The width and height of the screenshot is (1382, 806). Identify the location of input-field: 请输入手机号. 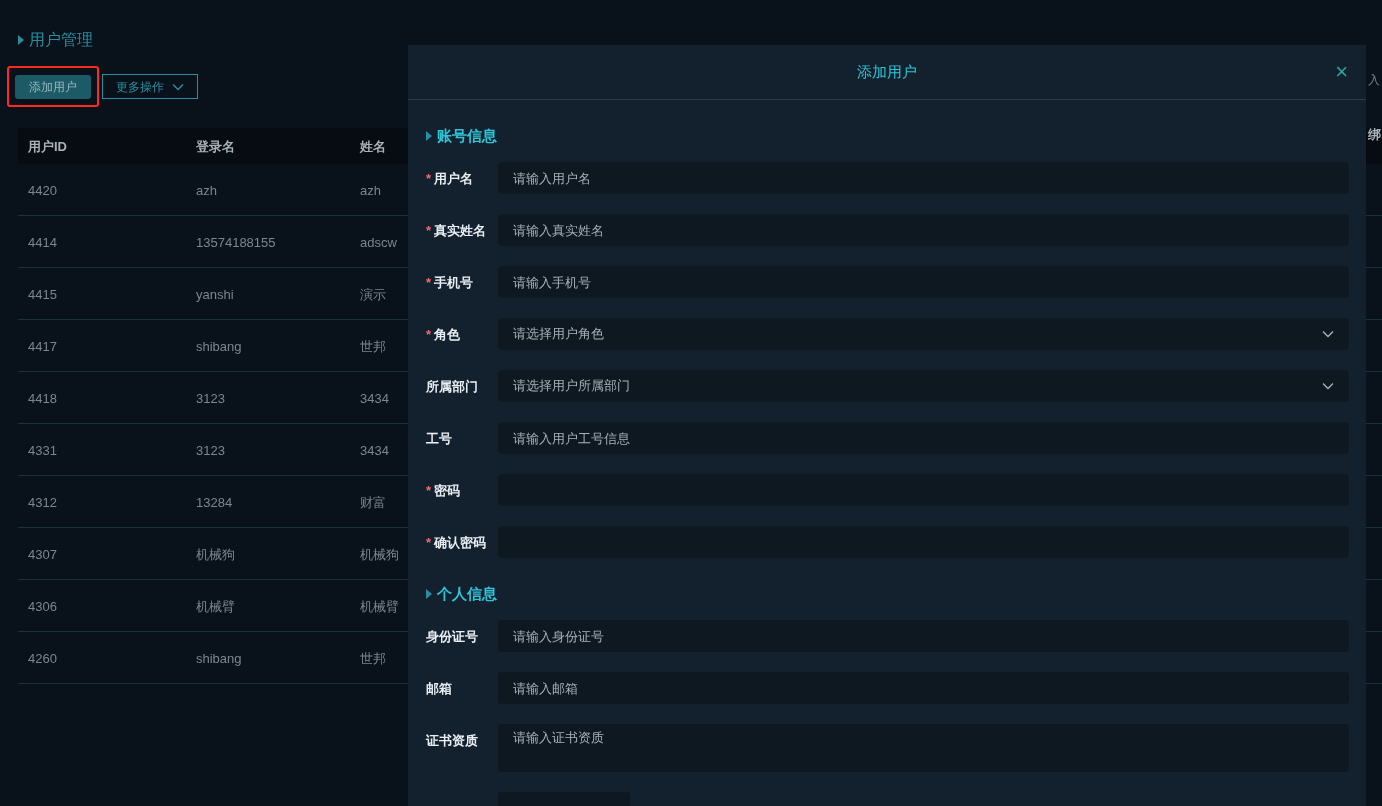
(923, 282).